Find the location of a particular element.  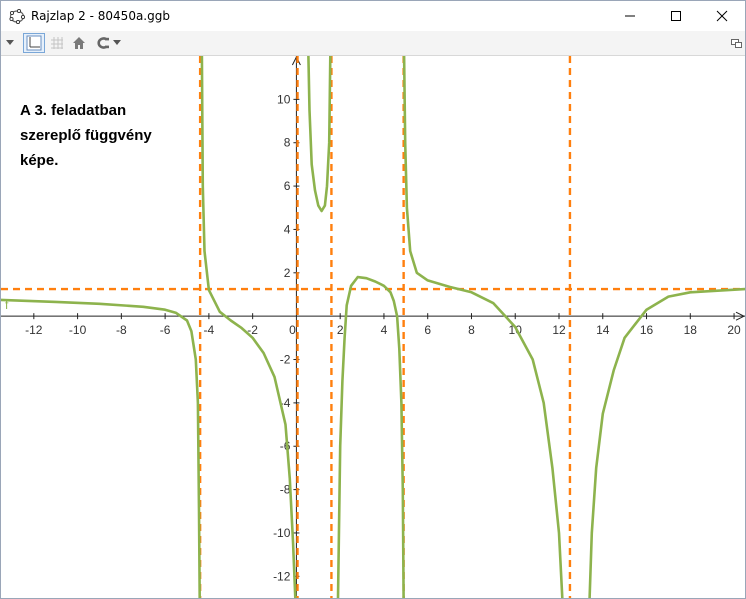

close-button is located at coordinates (722, 16).